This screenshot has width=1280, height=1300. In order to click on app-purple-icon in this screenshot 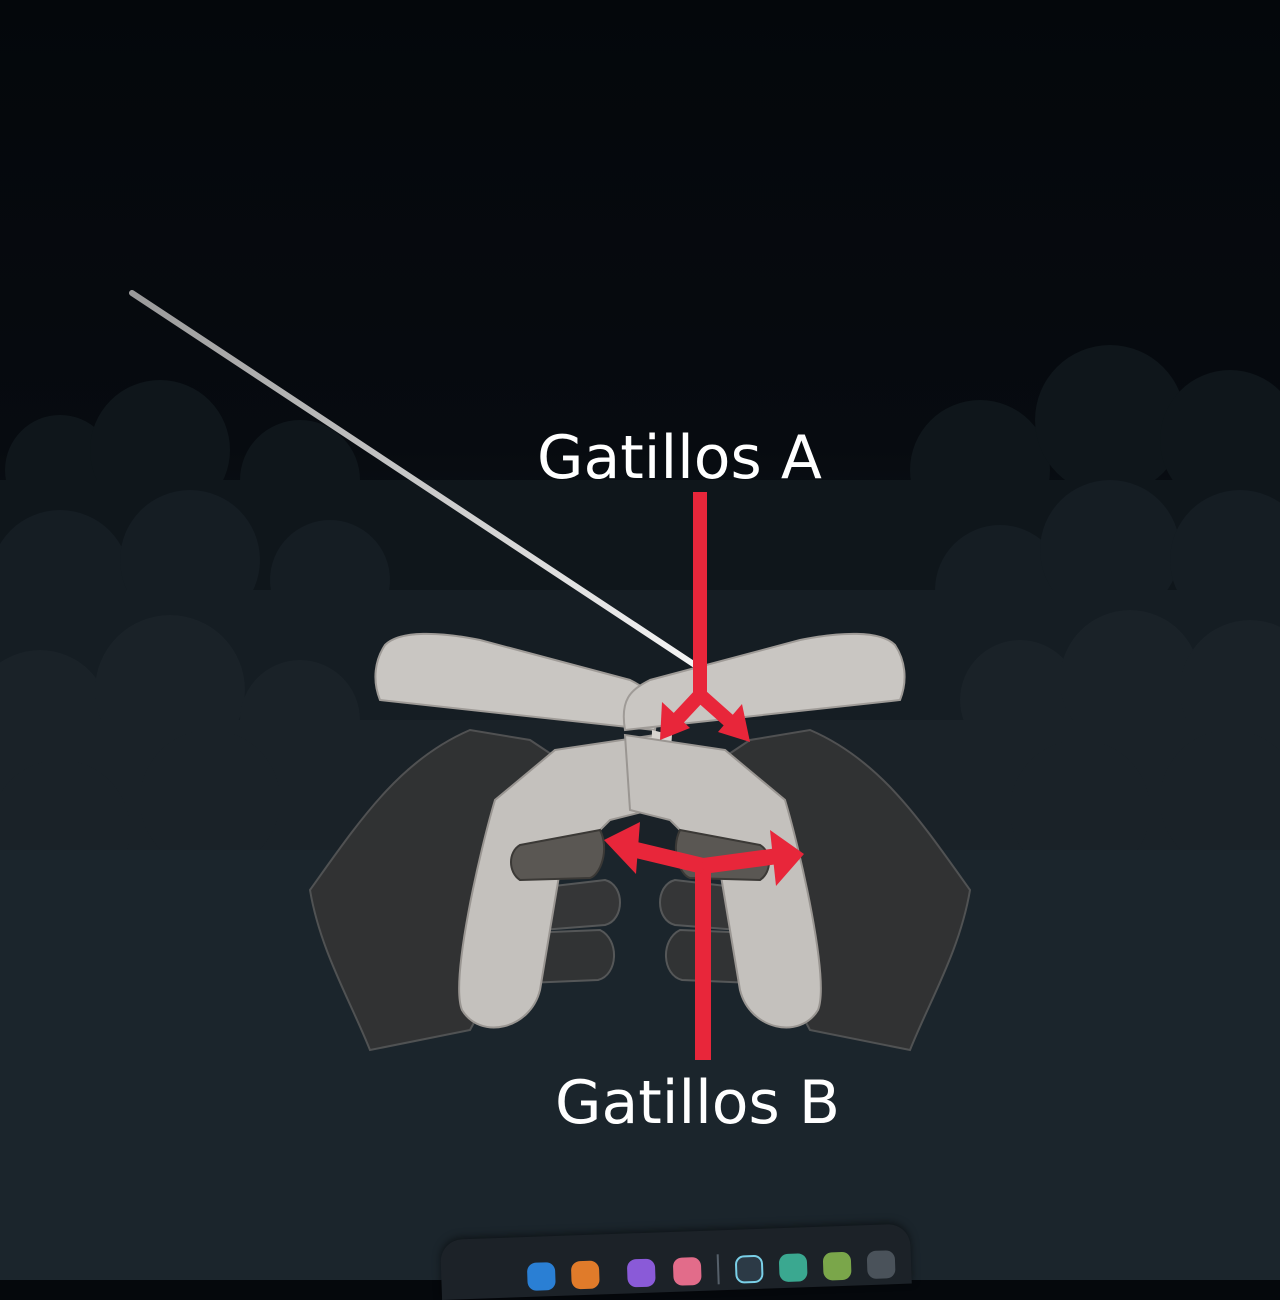, I will do `click(641, 1273)`.